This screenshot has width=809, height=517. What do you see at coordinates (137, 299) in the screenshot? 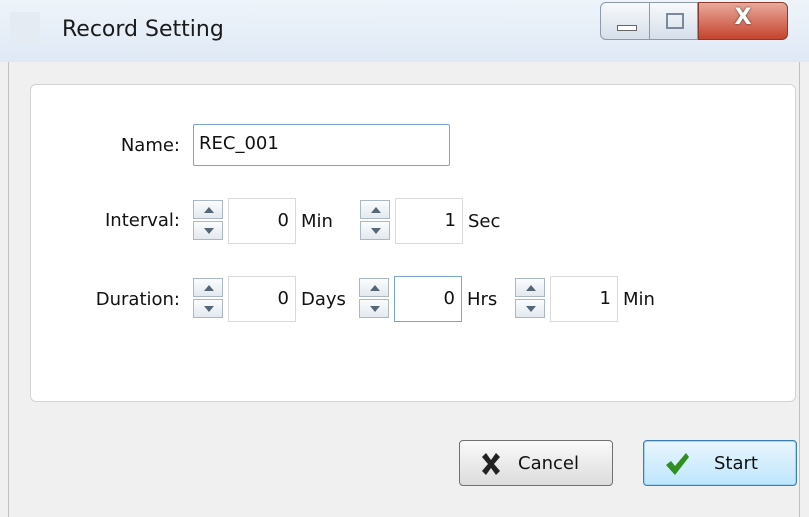
I see `duration-label: Duration:` at bounding box center [137, 299].